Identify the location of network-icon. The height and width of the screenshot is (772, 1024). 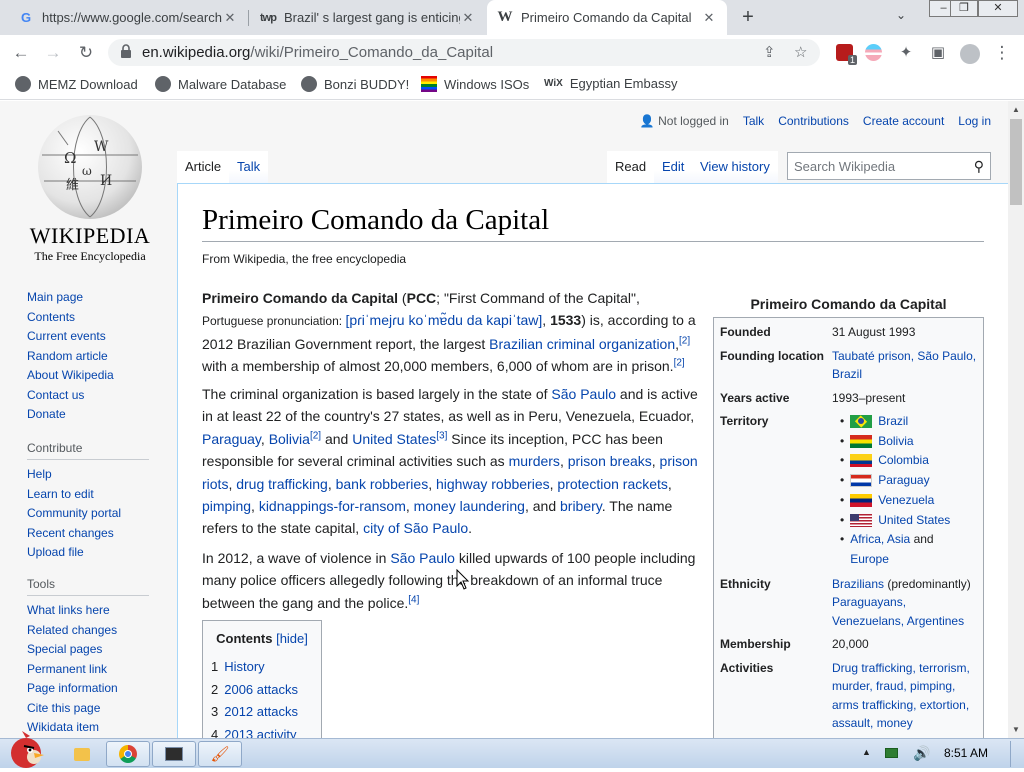
(891, 753).